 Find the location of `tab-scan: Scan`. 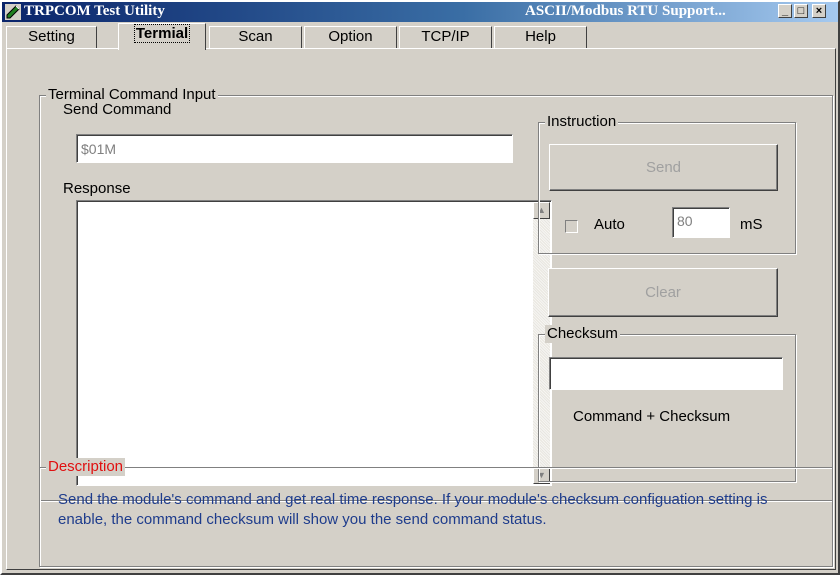

tab-scan: Scan is located at coordinates (255, 37).